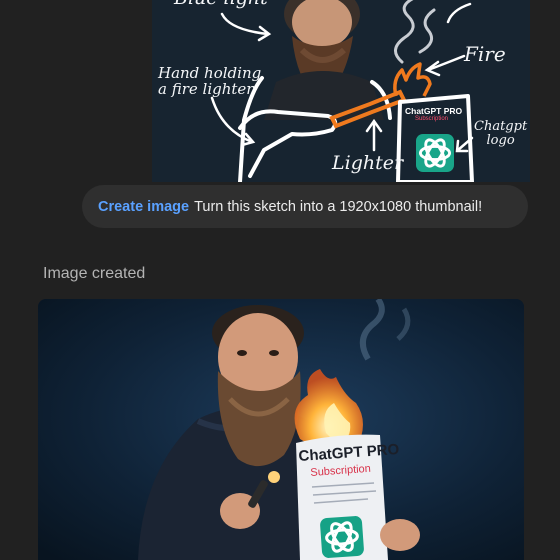  I want to click on create-image-tag: Create image, so click(143, 207).